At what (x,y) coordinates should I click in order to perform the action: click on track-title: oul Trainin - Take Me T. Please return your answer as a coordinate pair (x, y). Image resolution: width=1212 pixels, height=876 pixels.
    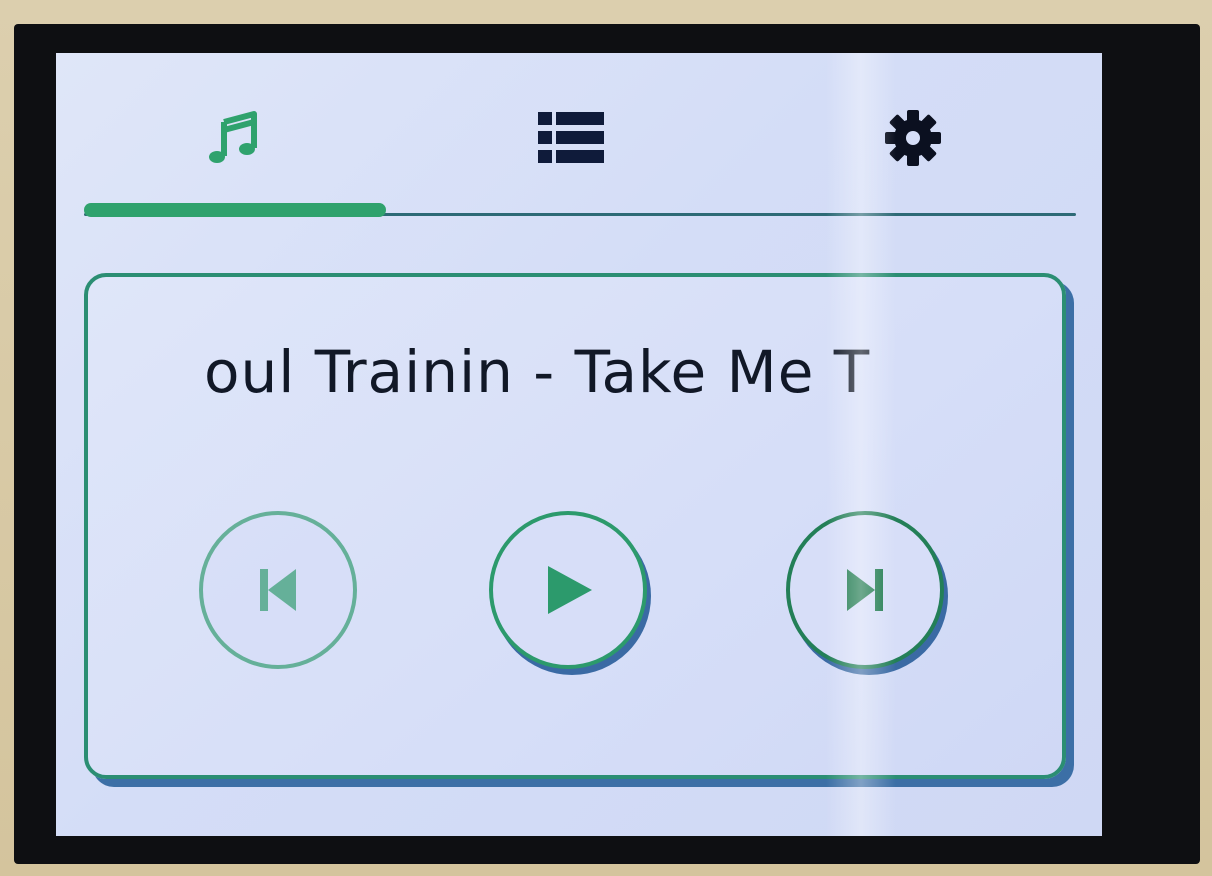
    Looking at the image, I should click on (537, 372).